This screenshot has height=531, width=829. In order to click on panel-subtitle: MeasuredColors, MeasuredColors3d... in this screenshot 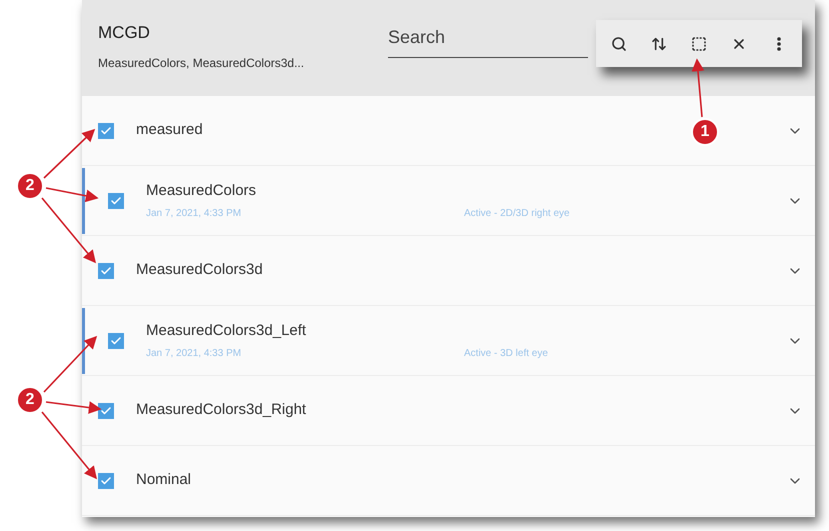, I will do `click(202, 63)`.